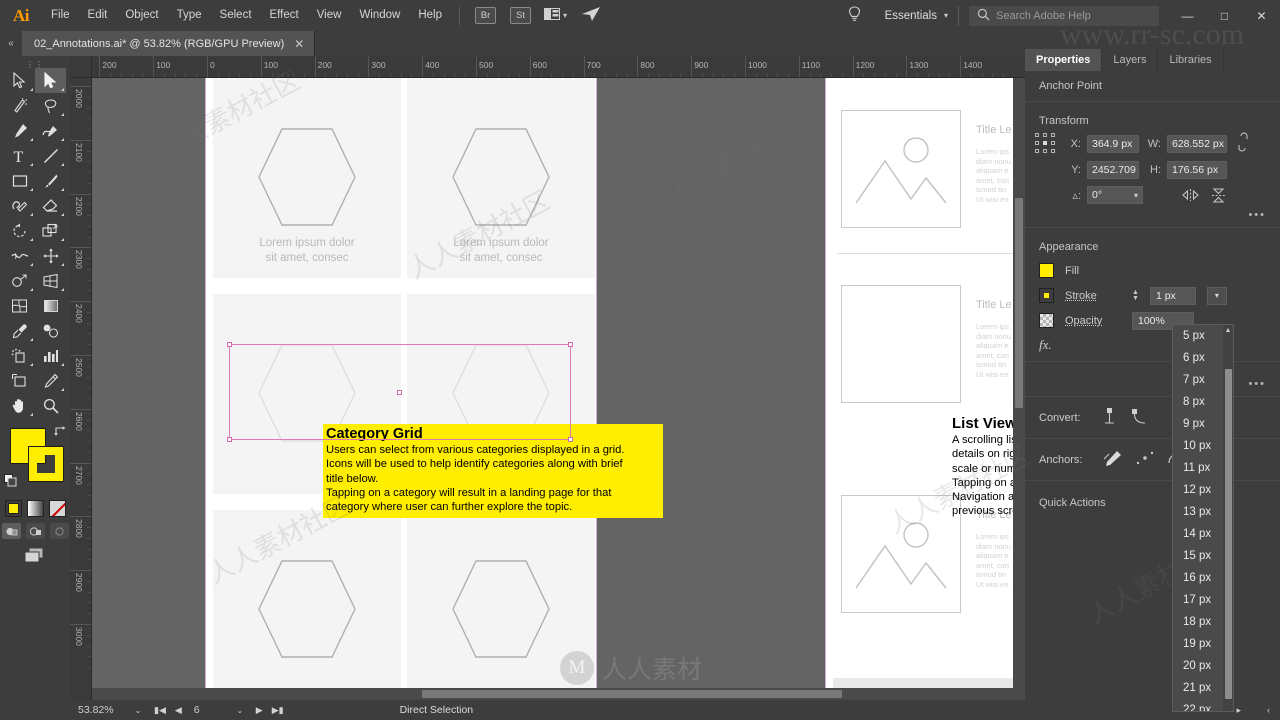 The image size is (1280, 720). What do you see at coordinates (35, 556) in the screenshot?
I see `change-screen-mode-button` at bounding box center [35, 556].